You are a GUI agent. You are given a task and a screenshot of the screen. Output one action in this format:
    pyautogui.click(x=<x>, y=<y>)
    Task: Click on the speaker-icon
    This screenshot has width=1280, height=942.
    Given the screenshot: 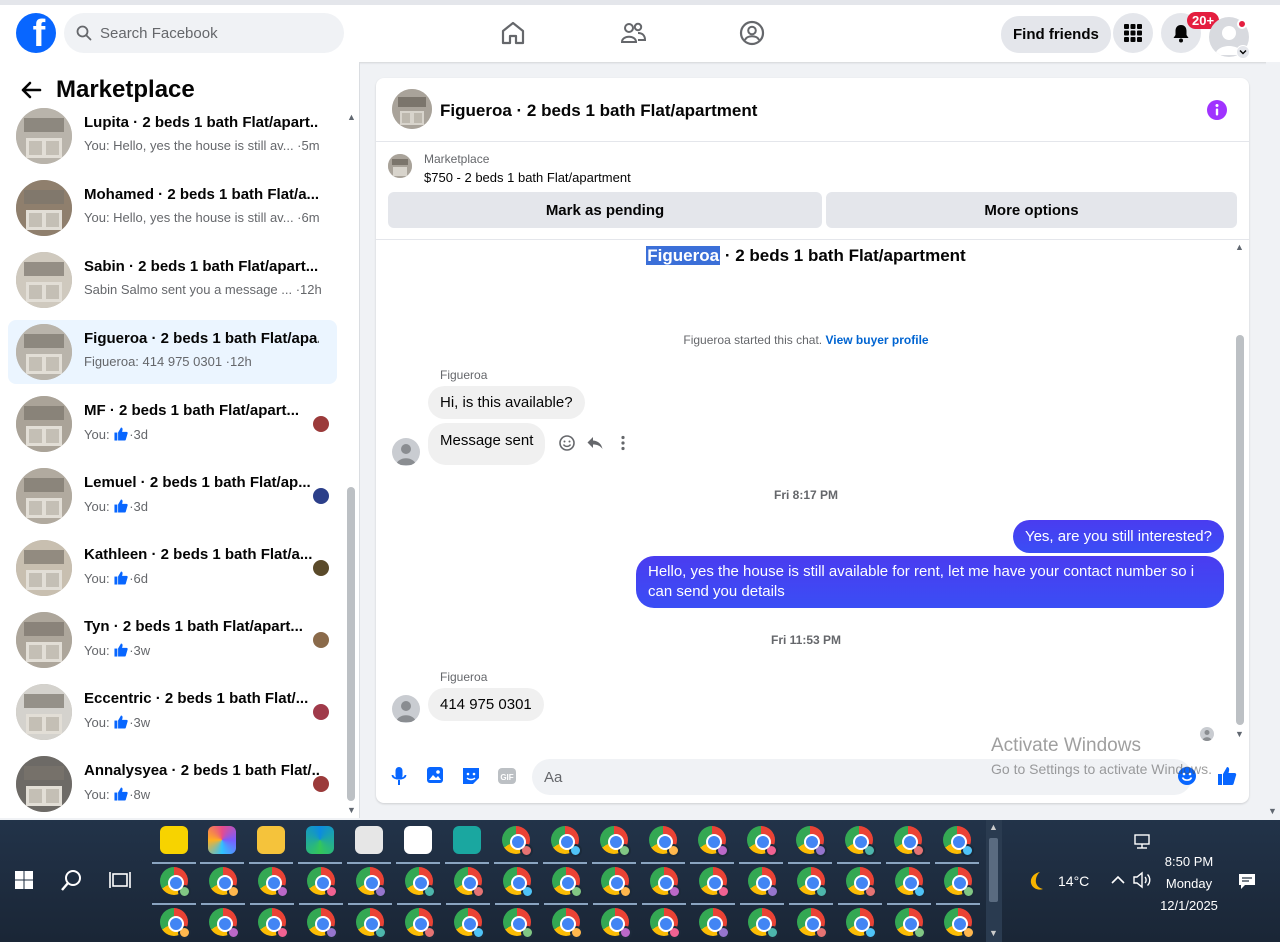 What is the action you would take?
    pyautogui.click(x=1142, y=880)
    